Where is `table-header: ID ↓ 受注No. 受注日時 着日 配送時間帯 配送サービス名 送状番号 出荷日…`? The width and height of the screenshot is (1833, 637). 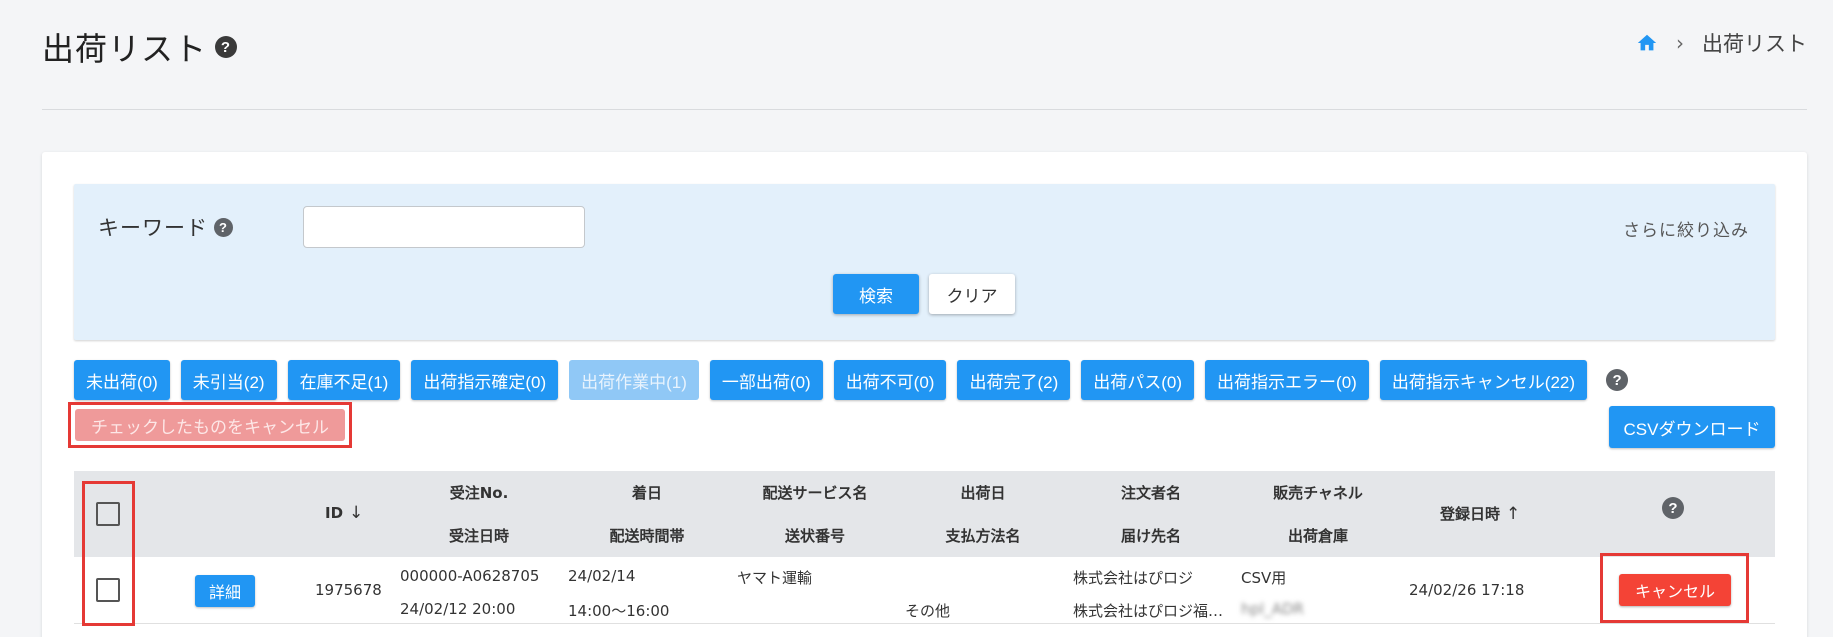 table-header: ID ↓ 受注No. 受注日時 着日 配送時間帯 配送サービス名 送状番号 出荷日… is located at coordinates (924, 514).